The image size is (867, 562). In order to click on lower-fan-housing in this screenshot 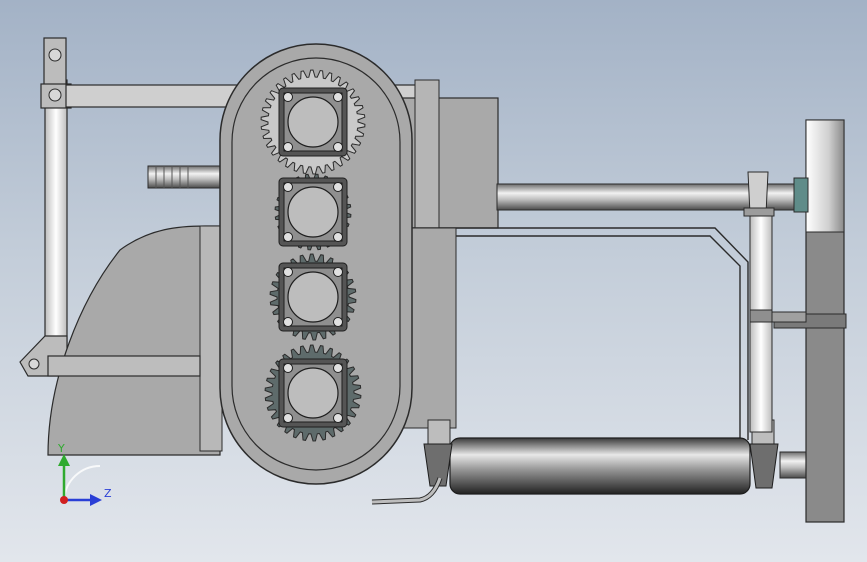, I will do `click(135, 340)`.